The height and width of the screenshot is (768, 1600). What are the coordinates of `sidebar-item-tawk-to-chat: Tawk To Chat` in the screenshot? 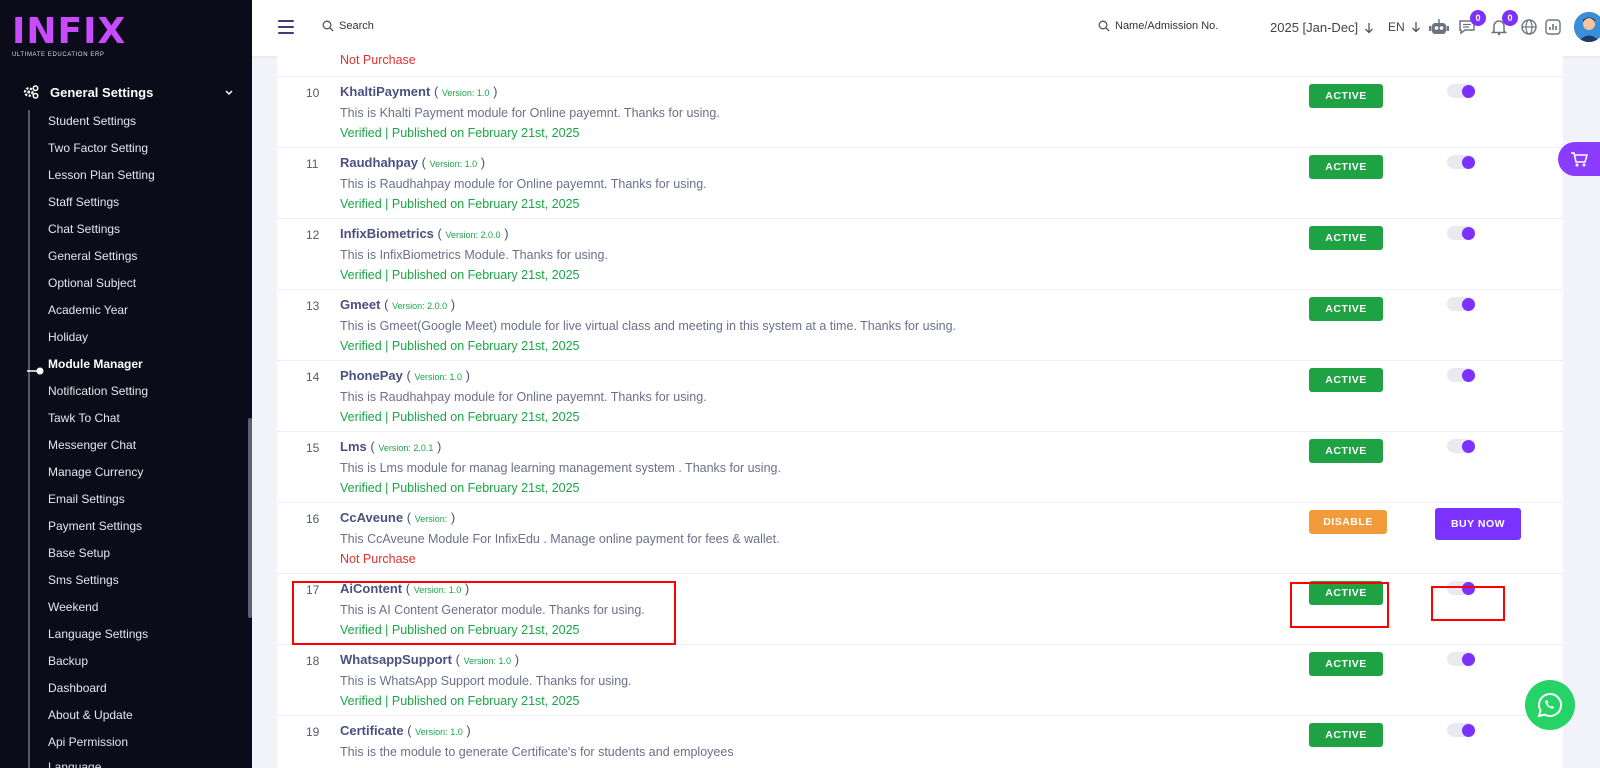 It's located at (84, 418).